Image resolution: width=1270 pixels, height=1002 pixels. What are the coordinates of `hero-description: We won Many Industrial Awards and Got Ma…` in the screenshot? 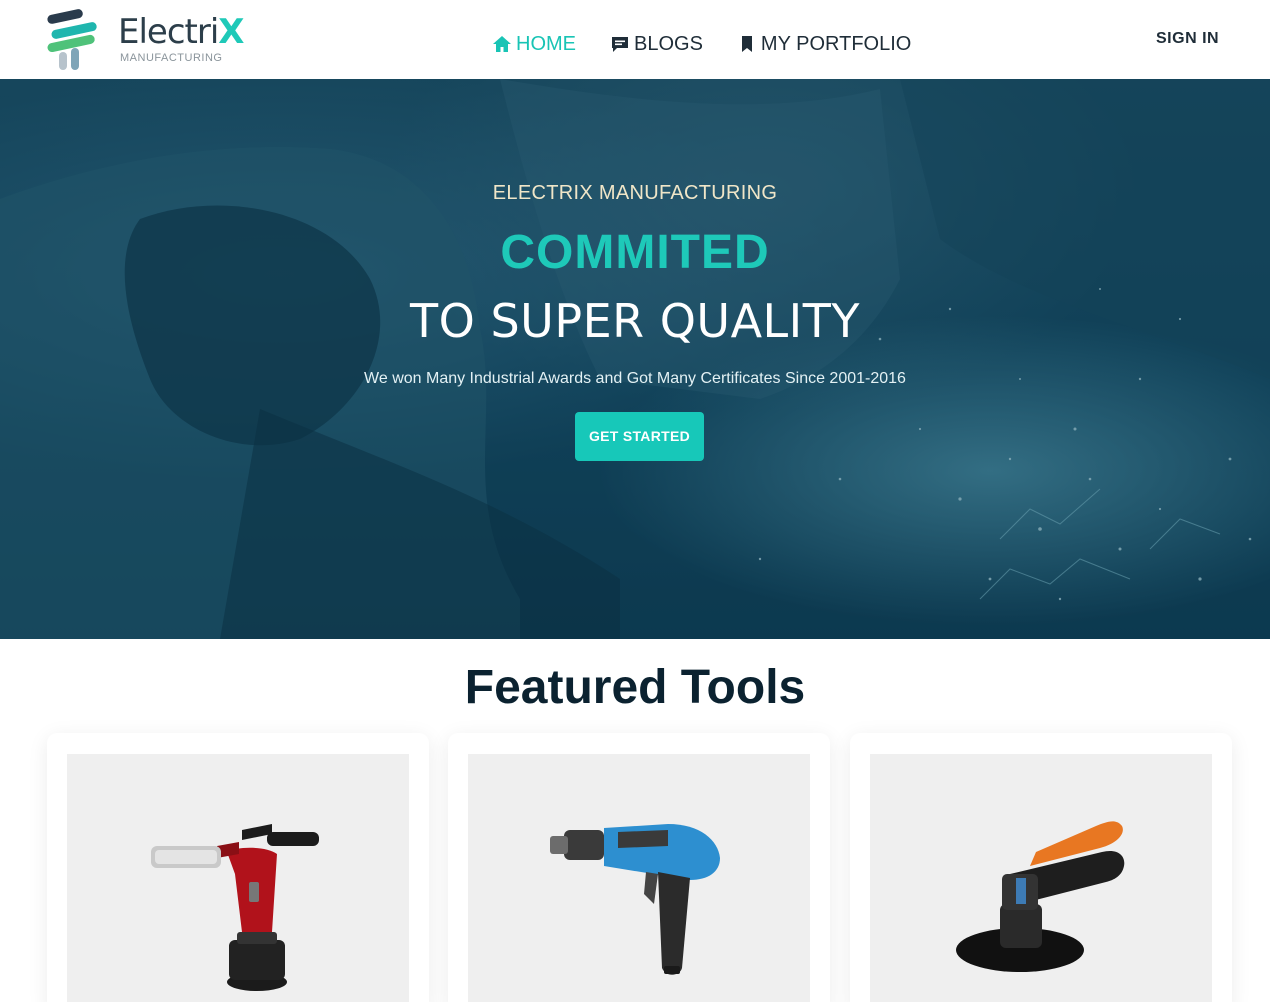 It's located at (635, 378).